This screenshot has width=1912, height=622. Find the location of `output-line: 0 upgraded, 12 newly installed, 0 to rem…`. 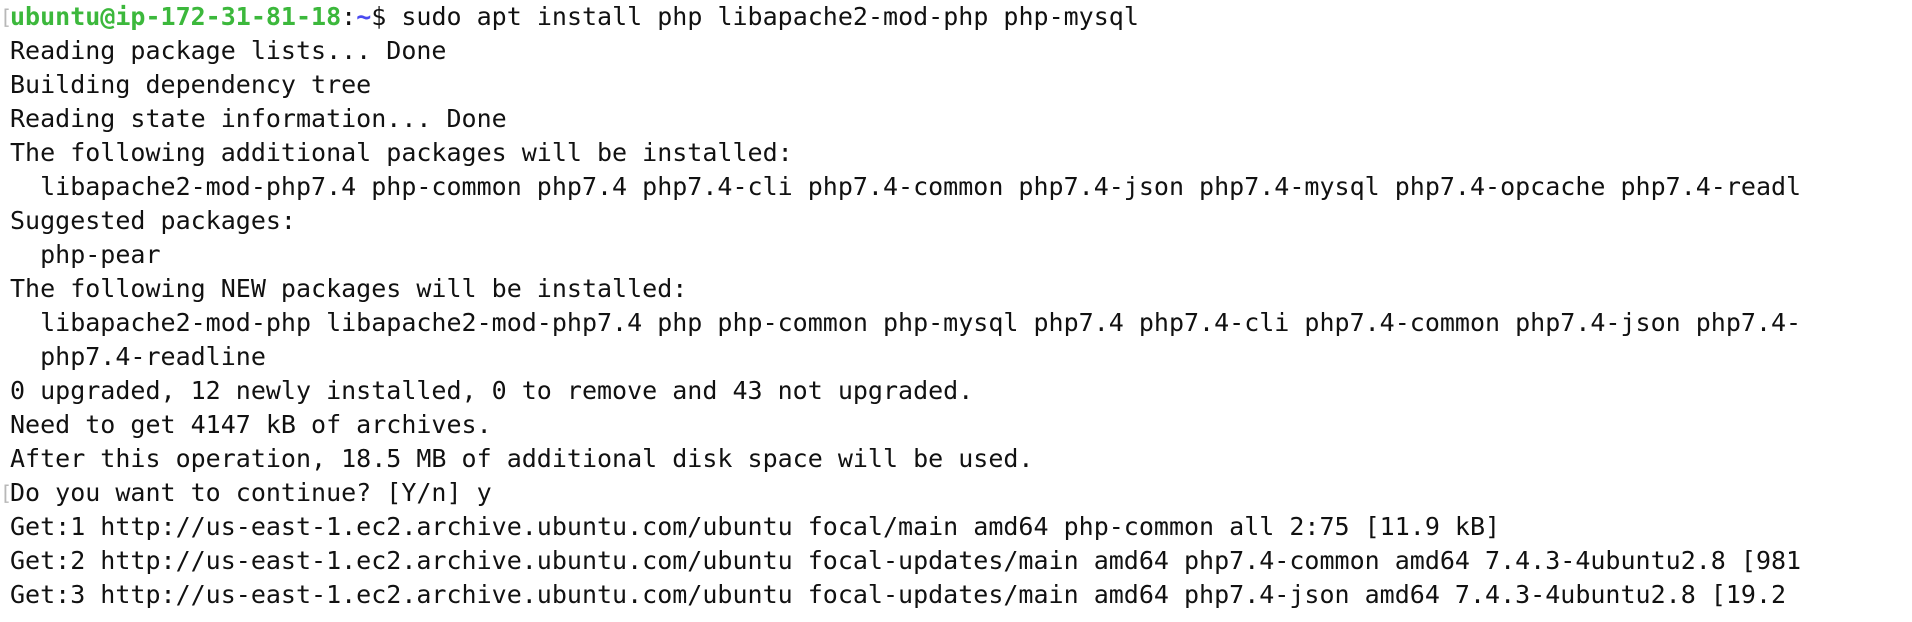

output-line: 0 upgraded, 12 newly installed, 0 to rem… is located at coordinates (492, 390).